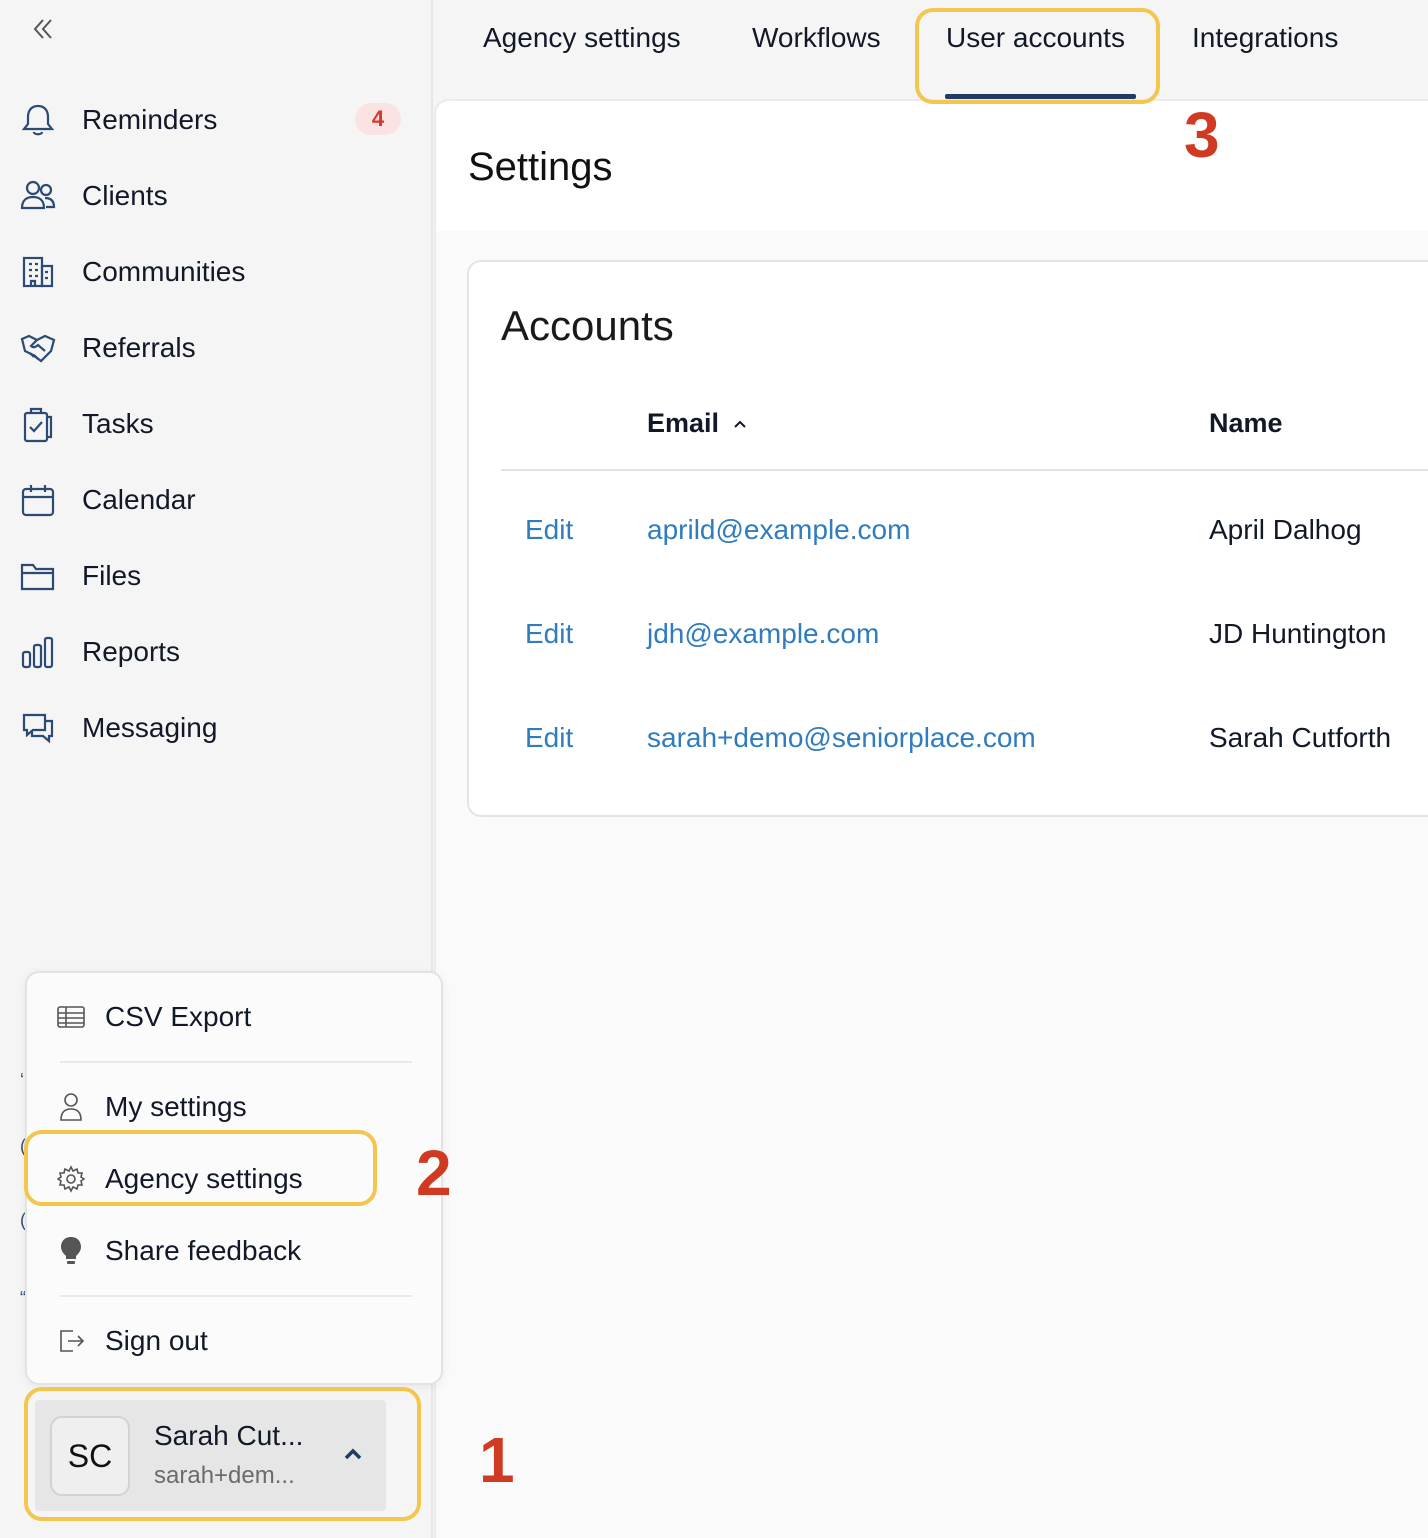  I want to click on step-number-3: 3, so click(1202, 135).